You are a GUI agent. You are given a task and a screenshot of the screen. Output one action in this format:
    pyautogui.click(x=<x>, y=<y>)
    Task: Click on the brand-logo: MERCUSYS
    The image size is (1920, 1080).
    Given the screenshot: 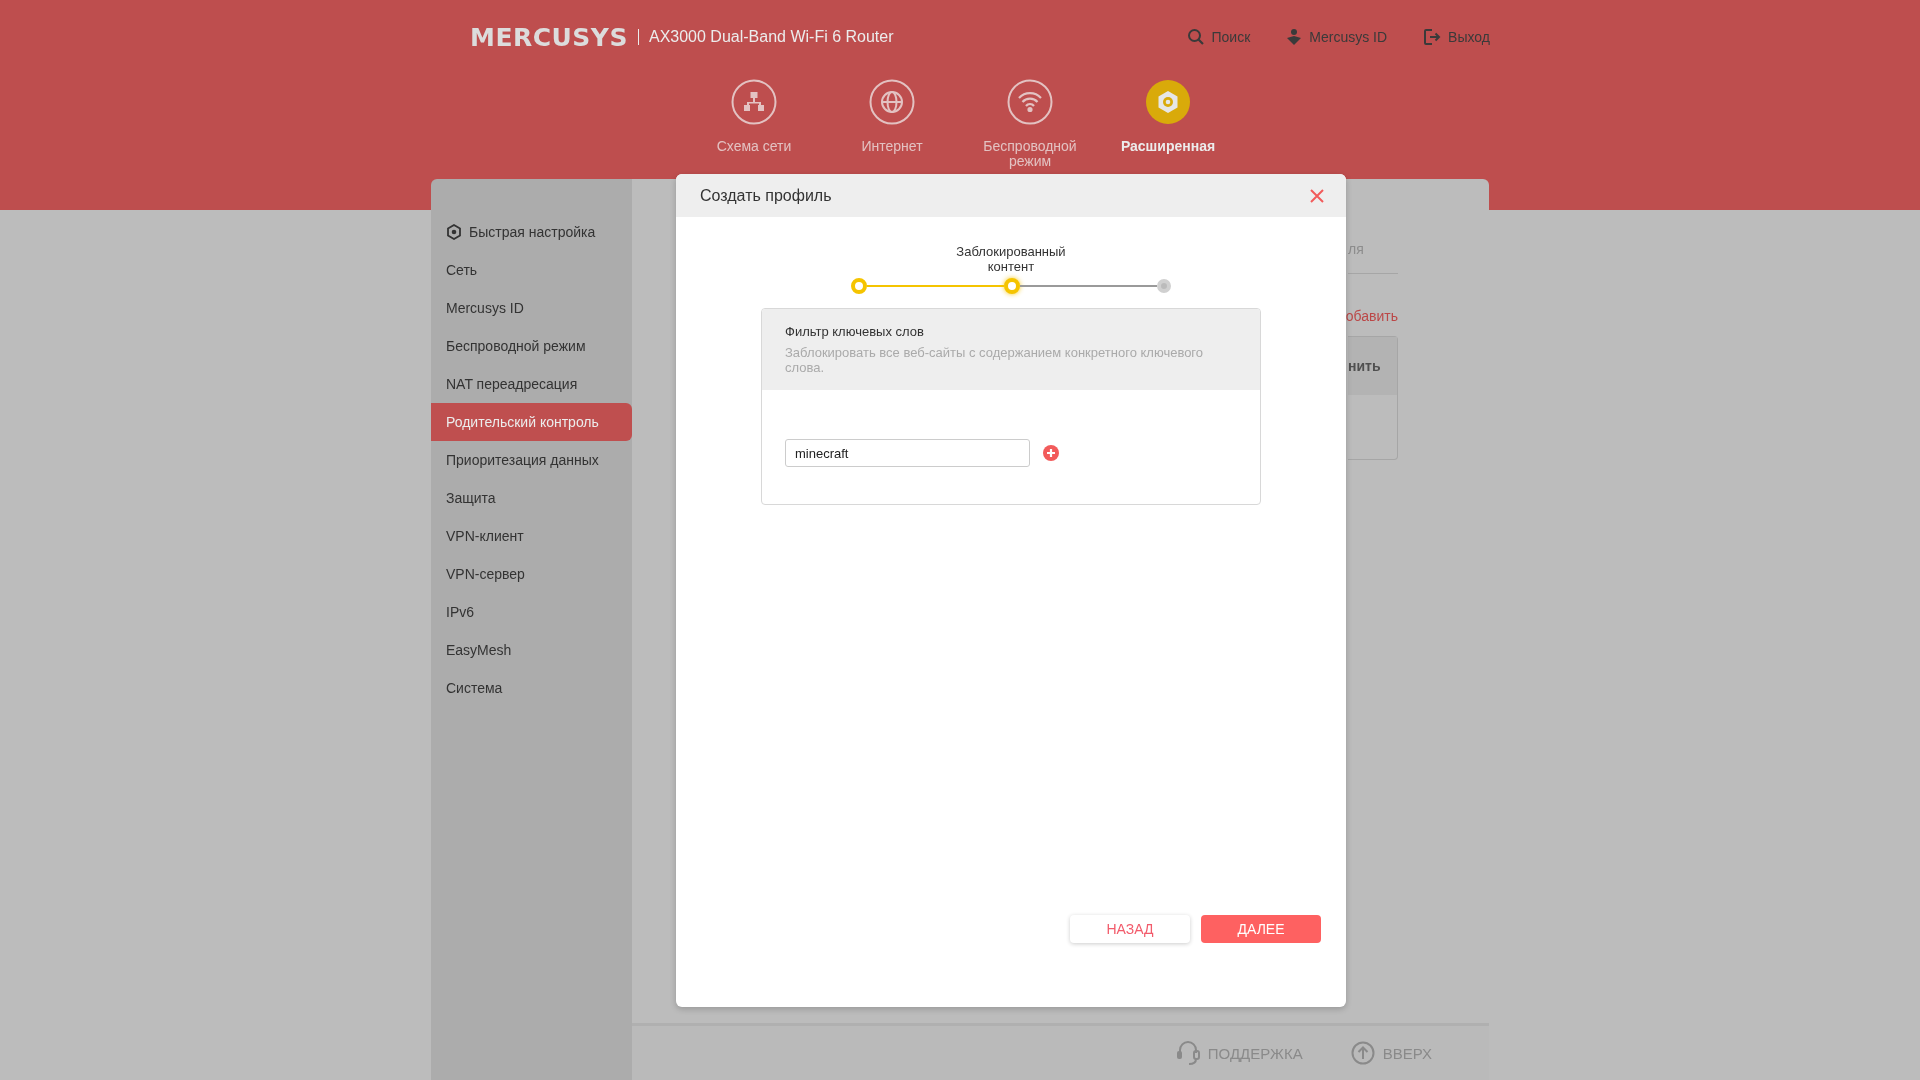 What is the action you would take?
    pyautogui.click(x=549, y=37)
    